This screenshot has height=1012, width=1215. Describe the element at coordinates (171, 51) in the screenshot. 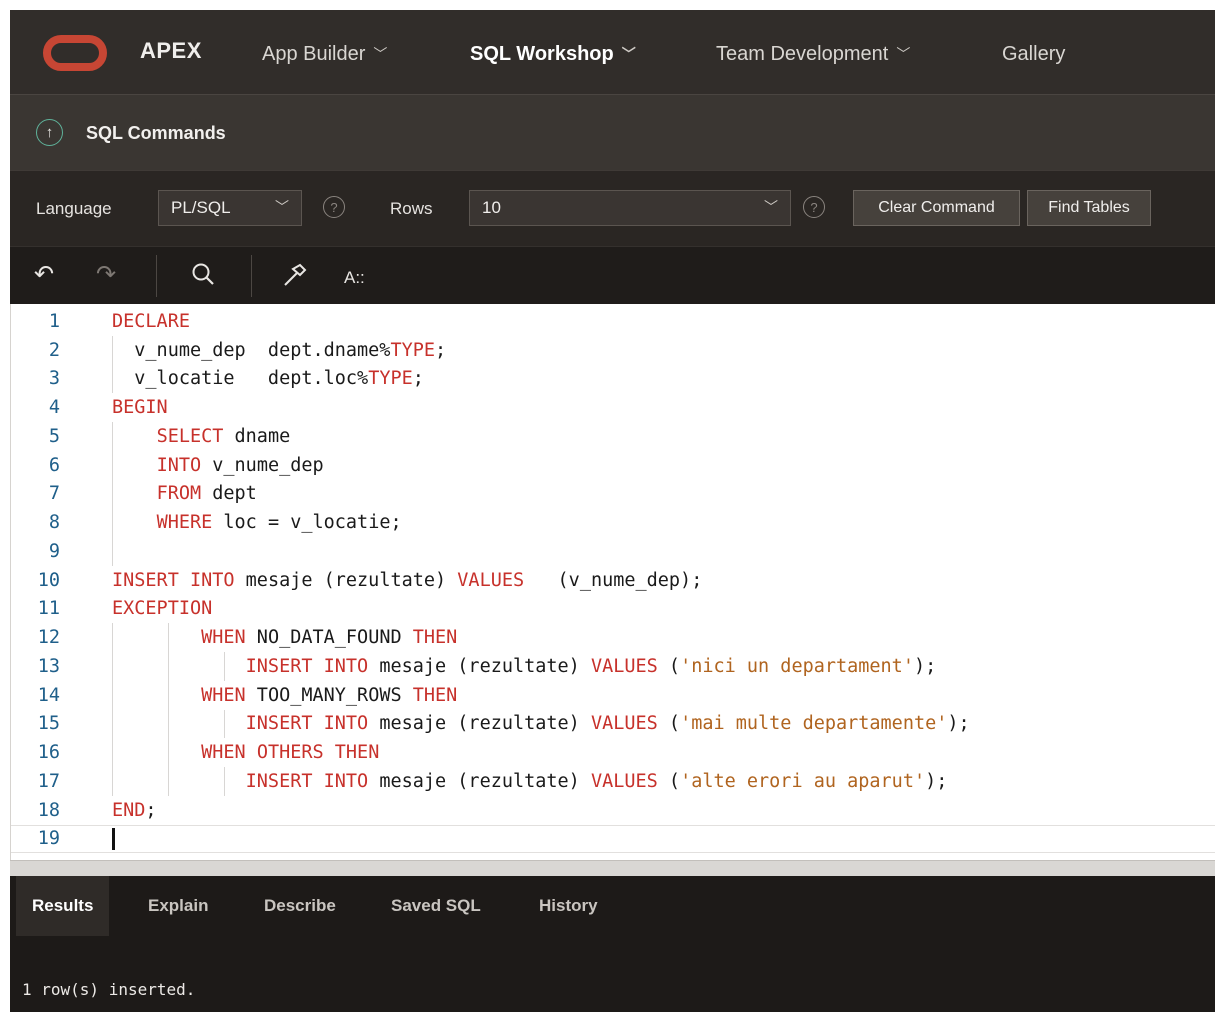

I see `apex-brand: APEX` at that location.